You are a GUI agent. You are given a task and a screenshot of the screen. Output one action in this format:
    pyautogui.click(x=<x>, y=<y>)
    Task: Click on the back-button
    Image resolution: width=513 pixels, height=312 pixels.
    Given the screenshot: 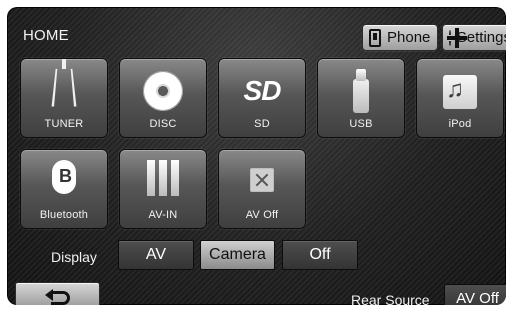 What is the action you would take?
    pyautogui.click(x=57, y=293)
    